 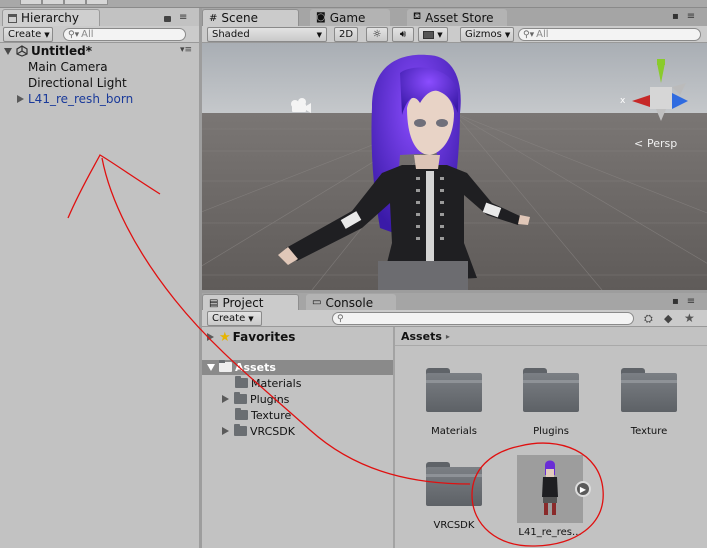 I want to click on hierarchy-item-l41-prefab: L41_re_resh_born, so click(x=75, y=99).